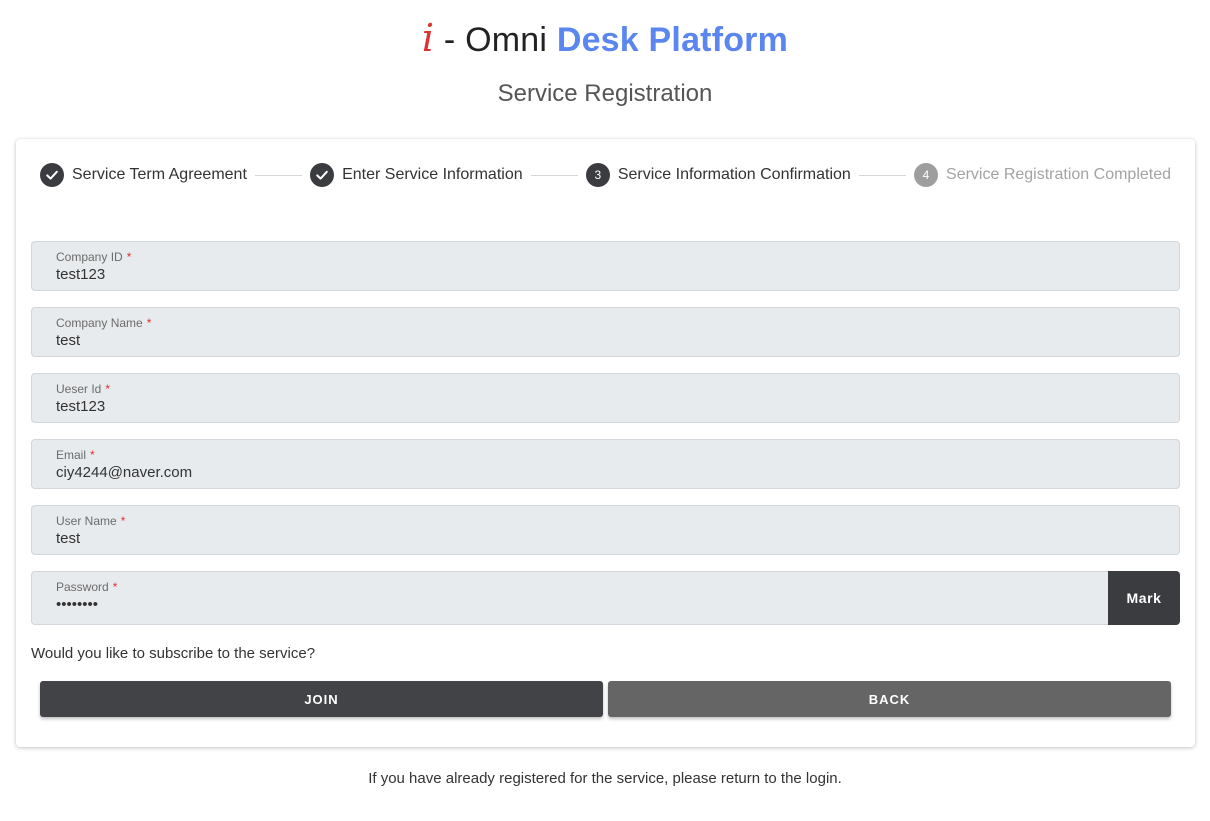 This screenshot has height=821, width=1210. I want to click on field-label: Password *, so click(87, 587).